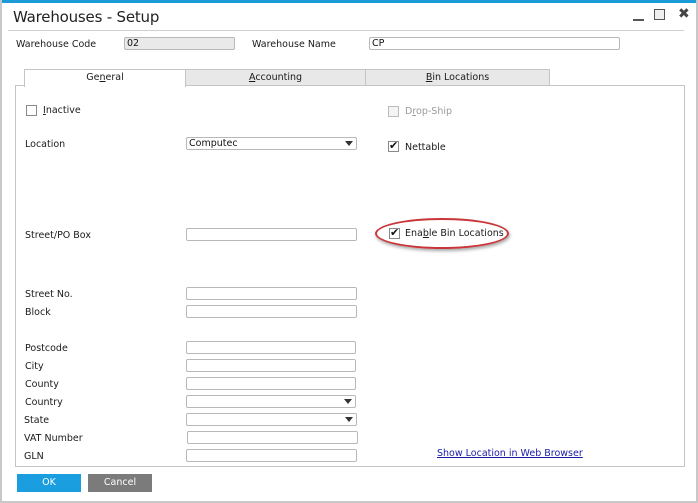 The width and height of the screenshot is (698, 503). Describe the element at coordinates (114, 77) in the screenshot. I see `tab-general-label-post: eral` at that location.